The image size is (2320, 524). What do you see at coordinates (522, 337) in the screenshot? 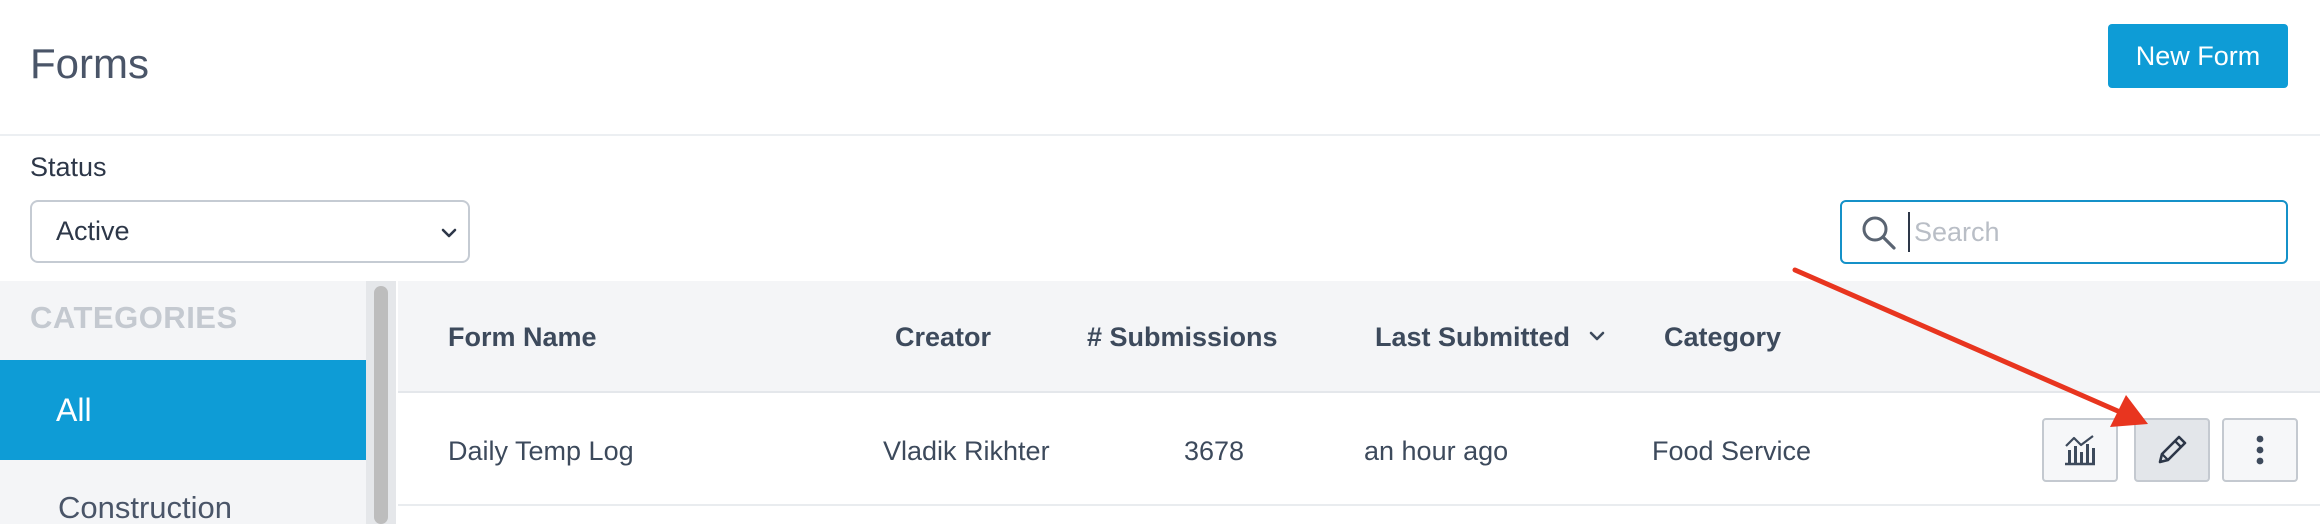
I see `column-header-form-name: Form Name` at bounding box center [522, 337].